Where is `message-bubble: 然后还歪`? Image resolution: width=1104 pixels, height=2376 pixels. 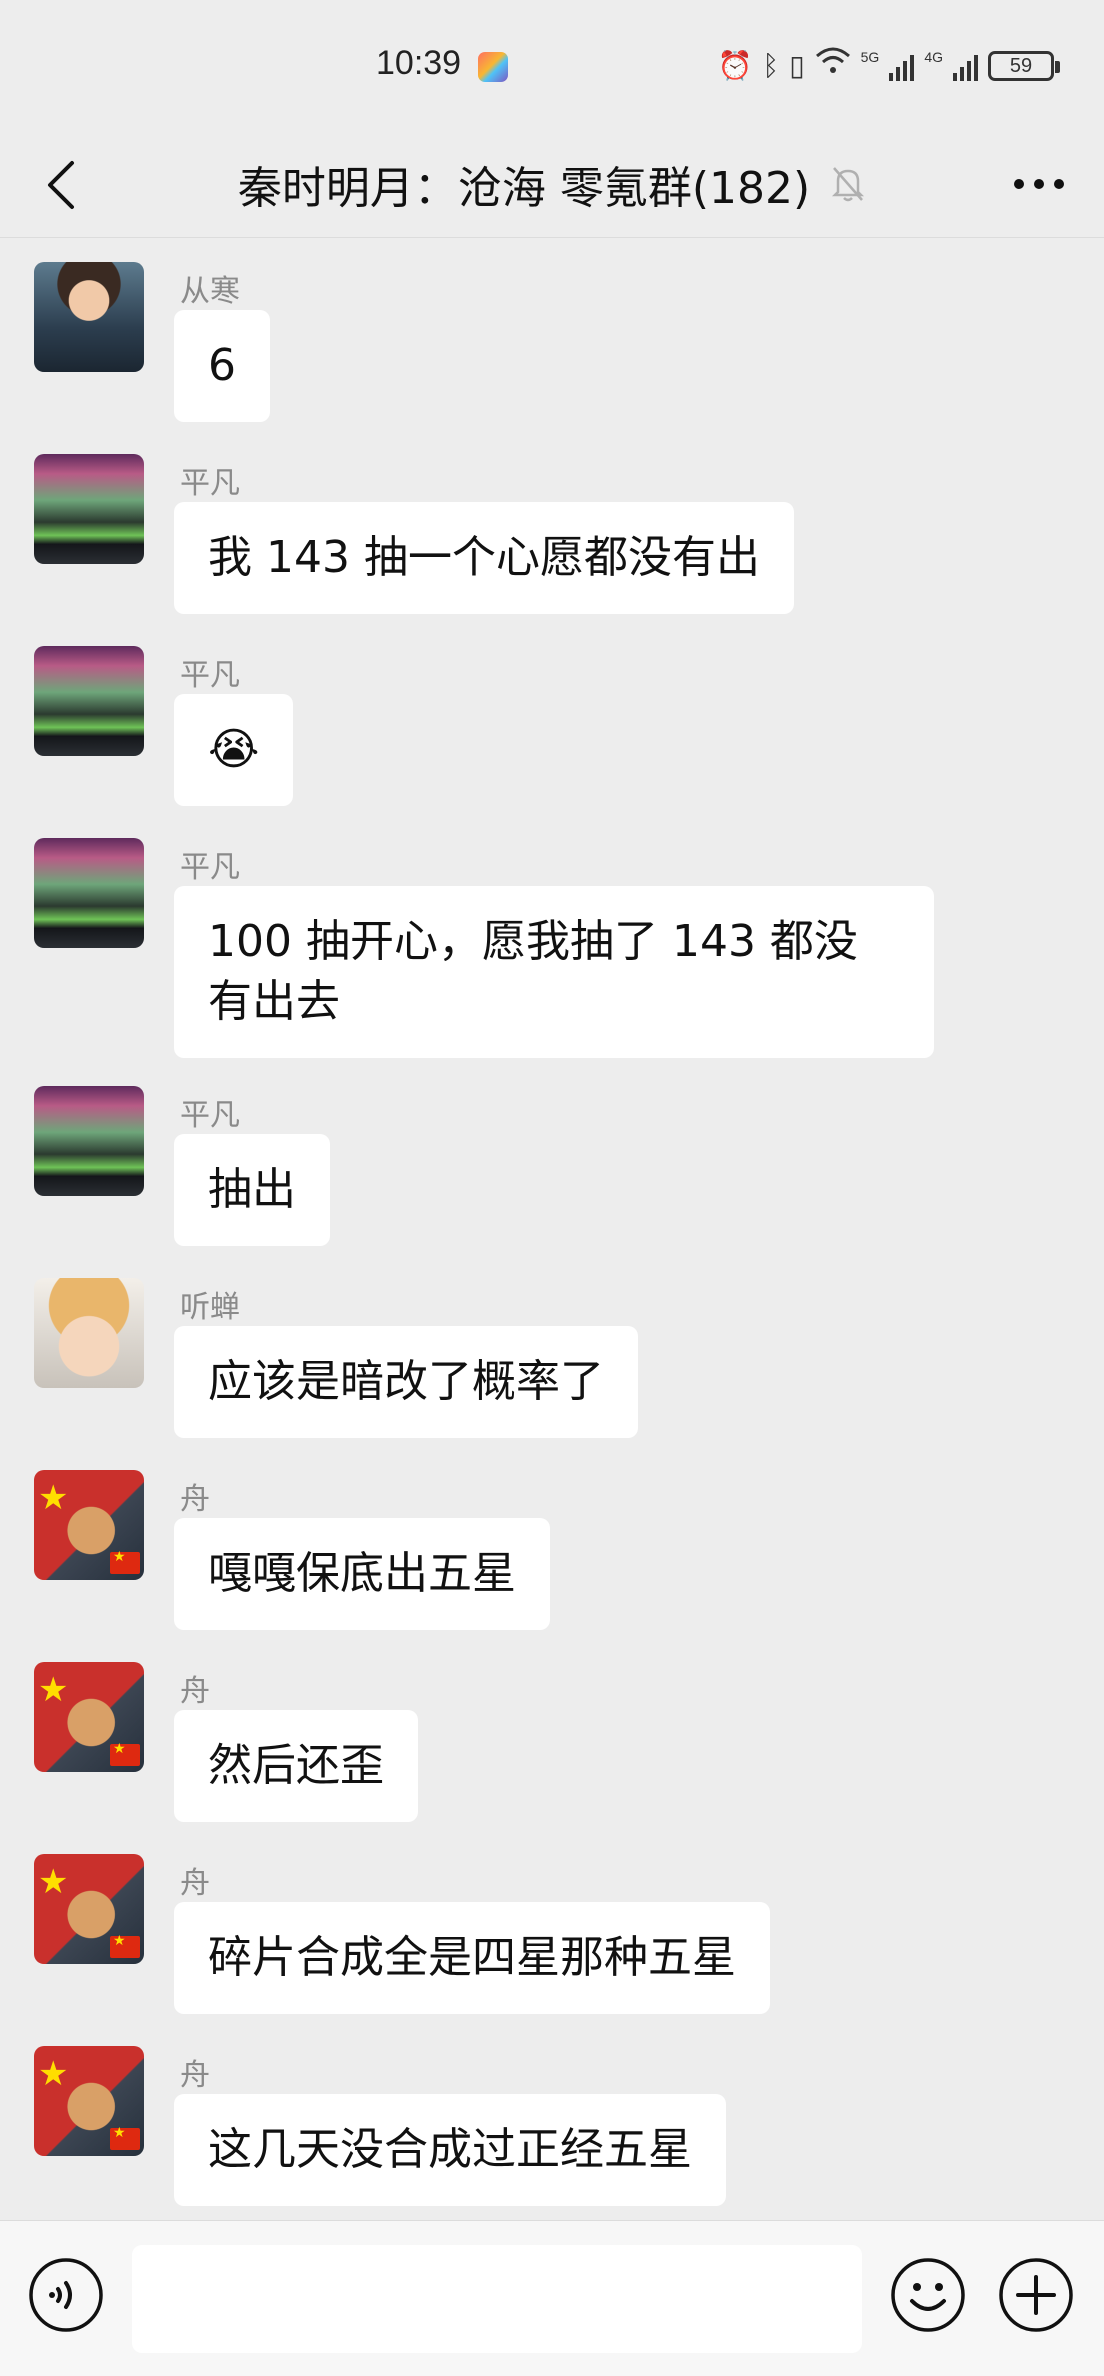 message-bubble: 然后还歪 is located at coordinates (296, 1766).